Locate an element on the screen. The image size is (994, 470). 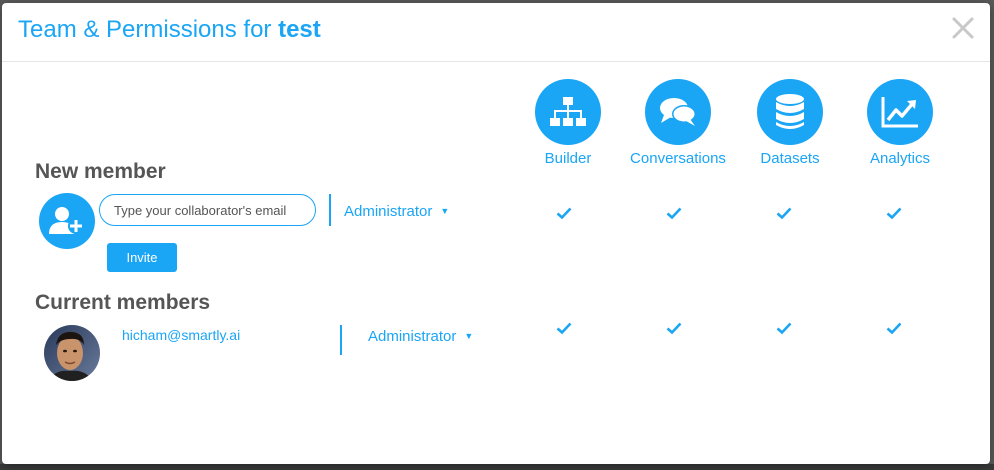
permission-label-conversations: Conversations is located at coordinates (678, 158).